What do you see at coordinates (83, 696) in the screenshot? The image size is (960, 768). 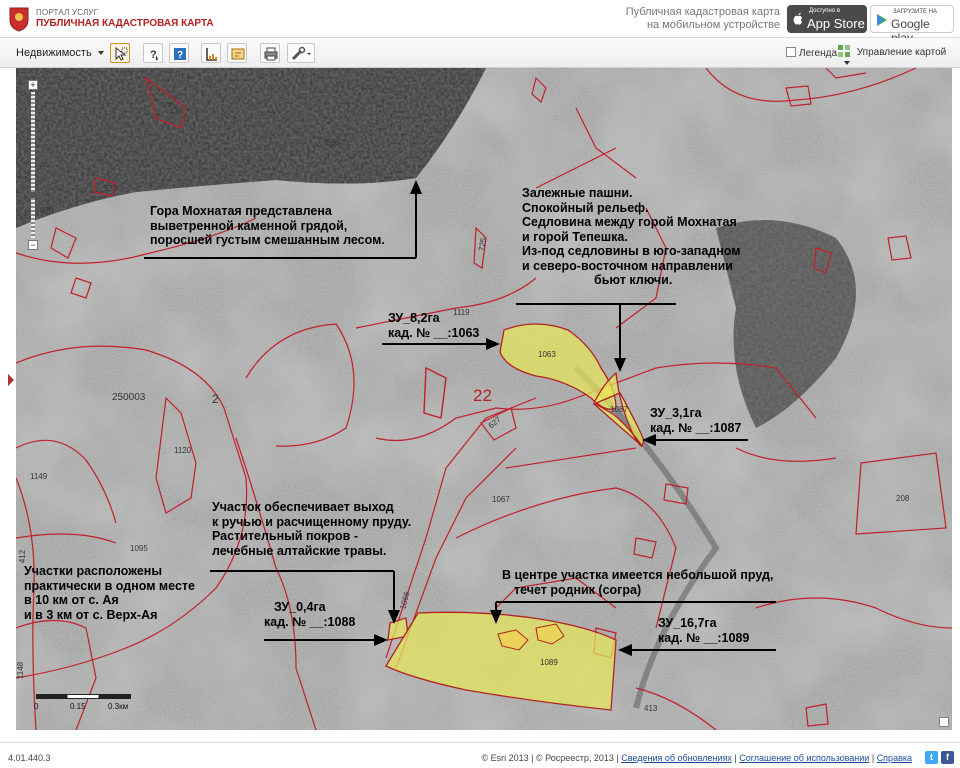 I see `scale-bar-graphic` at bounding box center [83, 696].